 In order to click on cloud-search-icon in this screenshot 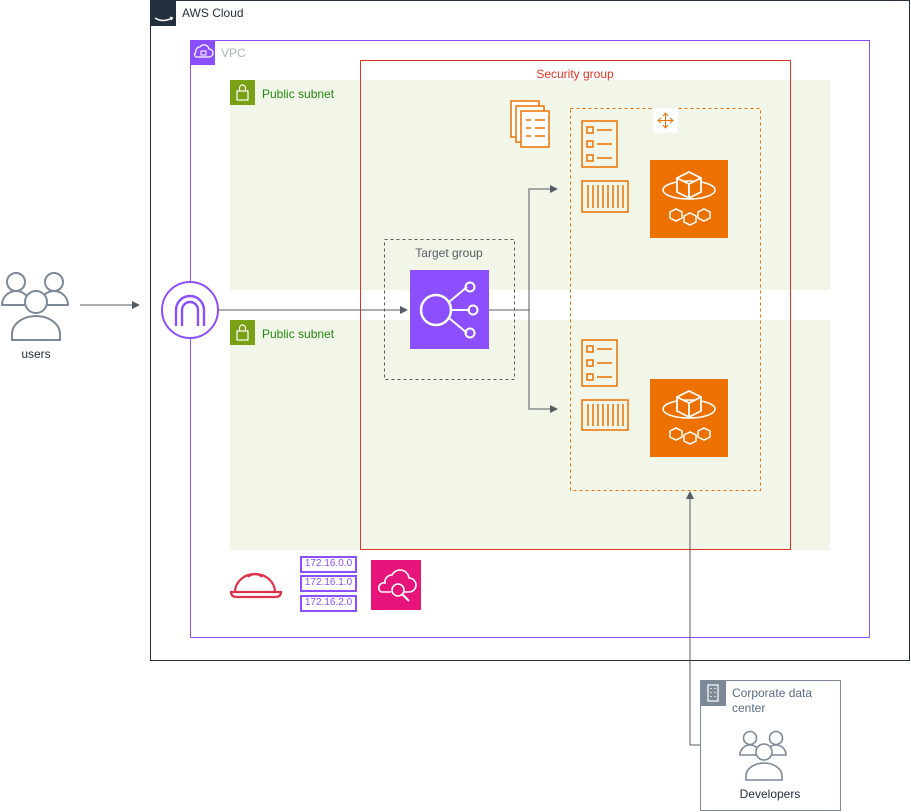, I will do `click(396, 585)`.